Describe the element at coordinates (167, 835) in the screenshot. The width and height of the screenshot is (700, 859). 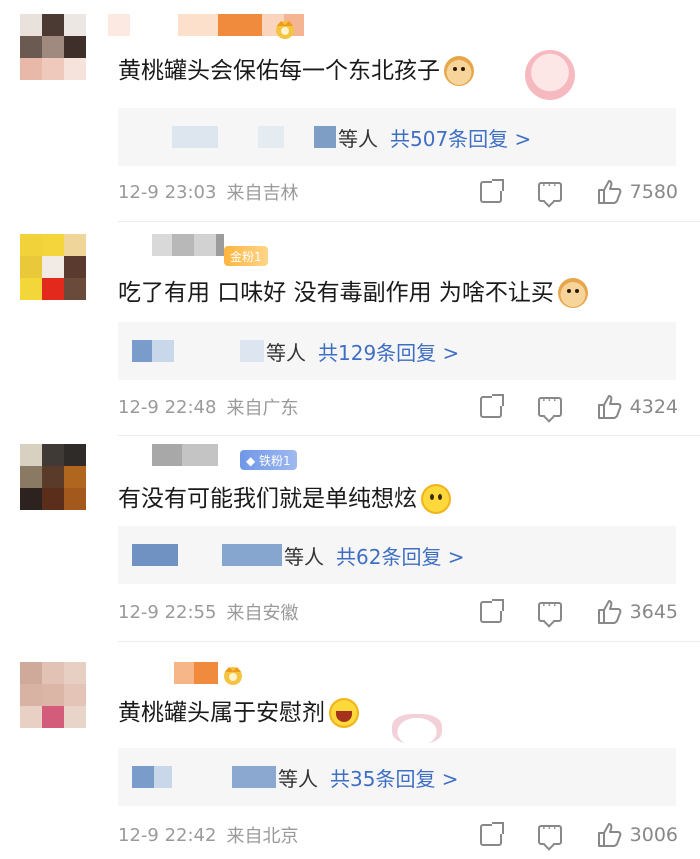
I see `comment-time: 12-9 22:42` at that location.